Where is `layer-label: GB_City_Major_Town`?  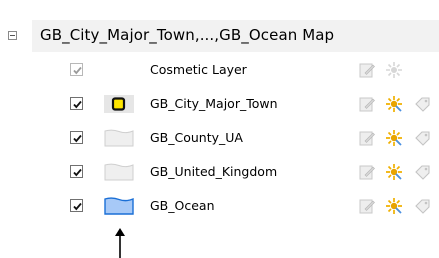 layer-label: GB_City_Major_Town is located at coordinates (214, 103).